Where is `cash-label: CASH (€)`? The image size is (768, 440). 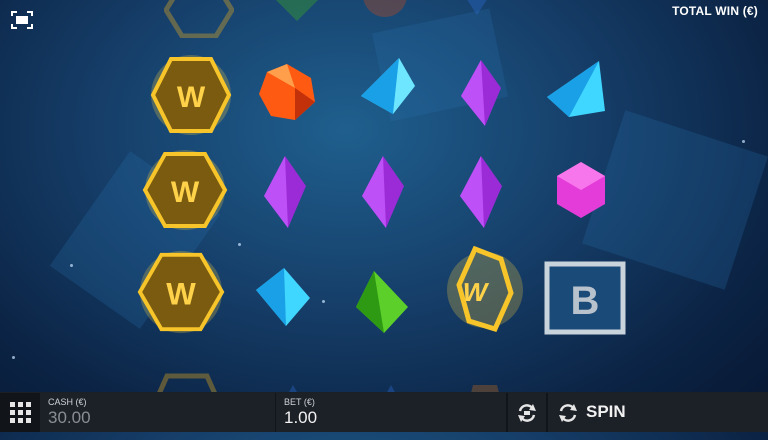 cash-label: CASH (€) is located at coordinates (67, 402).